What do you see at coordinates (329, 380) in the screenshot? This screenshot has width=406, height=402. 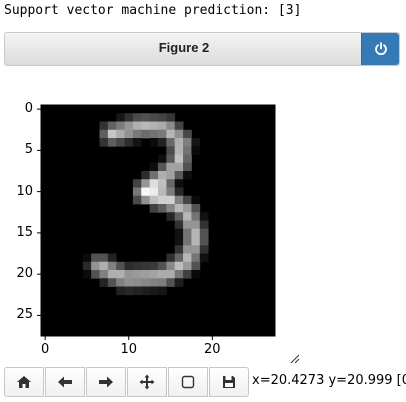 I see `cursor-coordinates: x=20.4273 y=20.999 [0]` at bounding box center [329, 380].